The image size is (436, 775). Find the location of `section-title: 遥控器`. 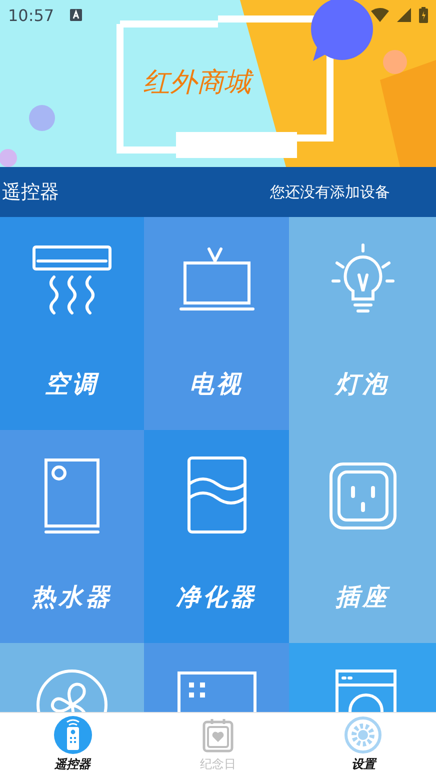

section-title: 遥控器 is located at coordinates (30, 192).